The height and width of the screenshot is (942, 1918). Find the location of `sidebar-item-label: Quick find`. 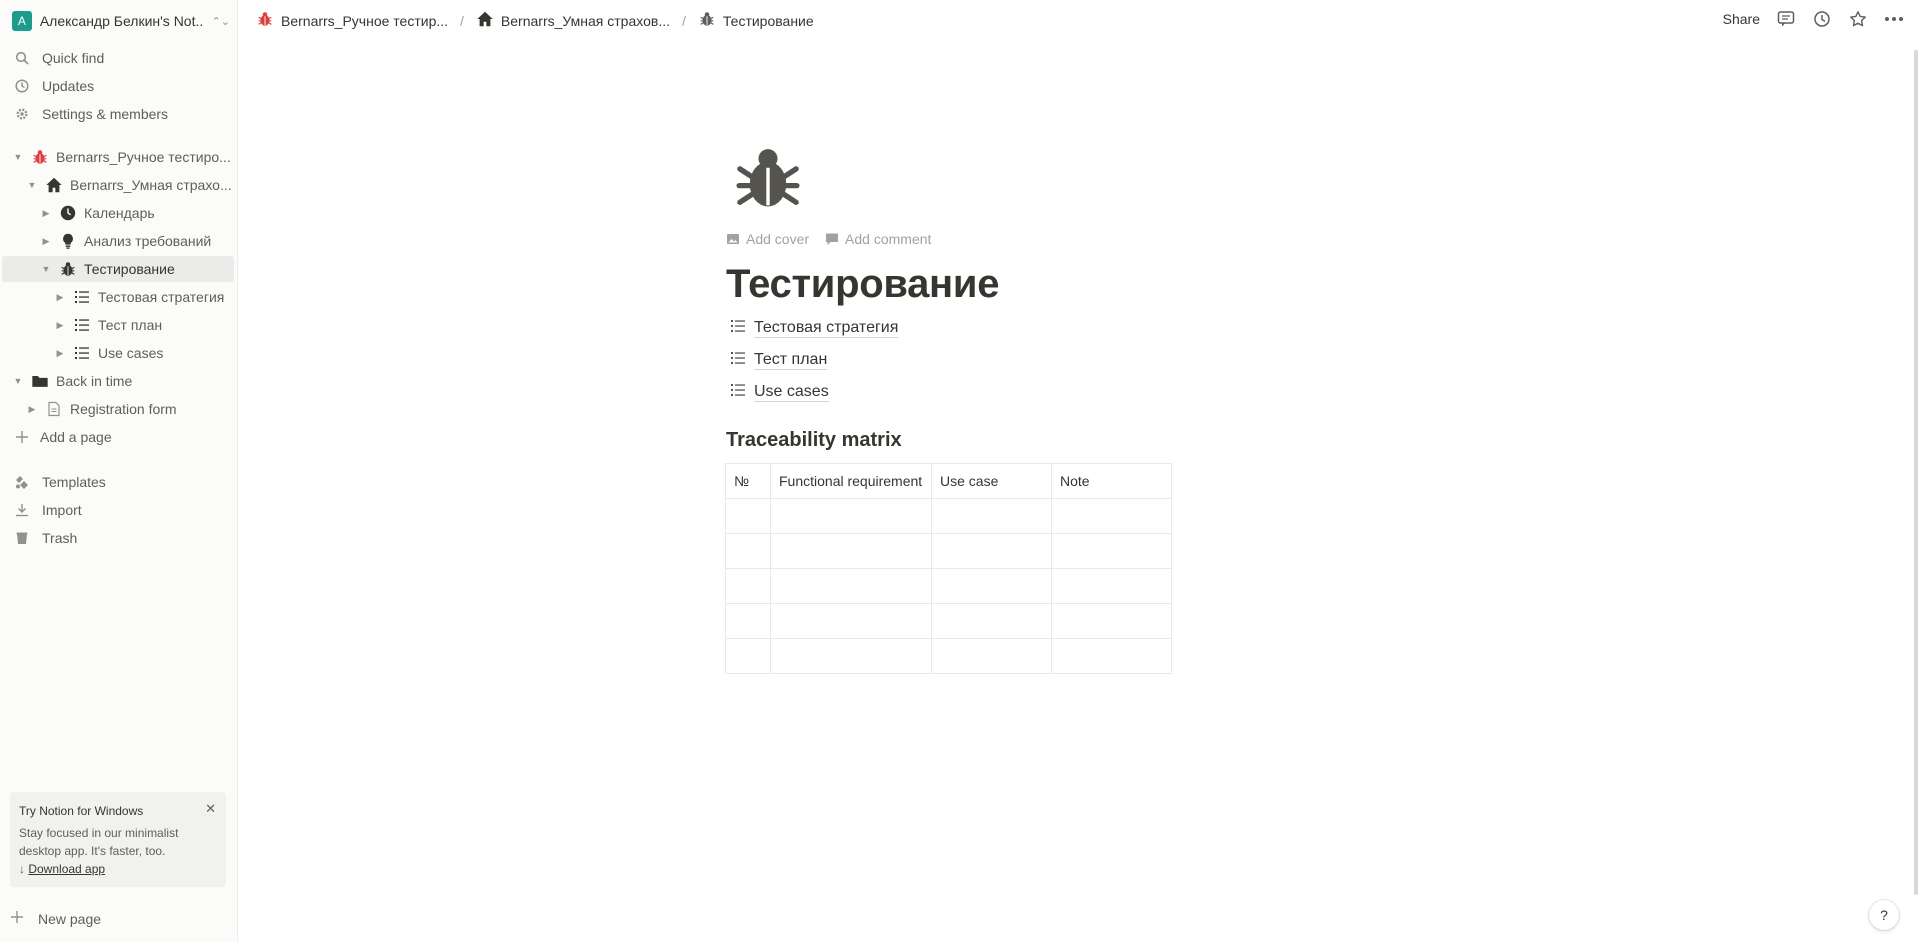

sidebar-item-label: Quick find is located at coordinates (73, 58).